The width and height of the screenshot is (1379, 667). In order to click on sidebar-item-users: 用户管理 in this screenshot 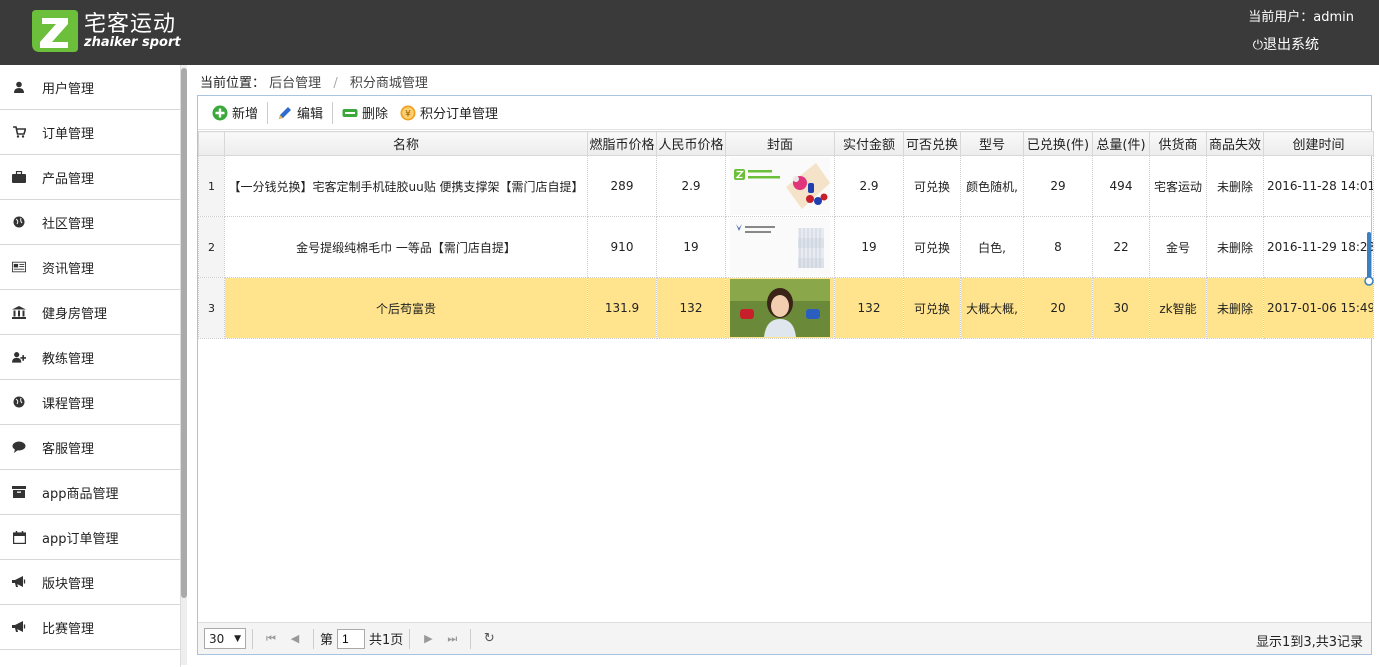, I will do `click(90, 87)`.